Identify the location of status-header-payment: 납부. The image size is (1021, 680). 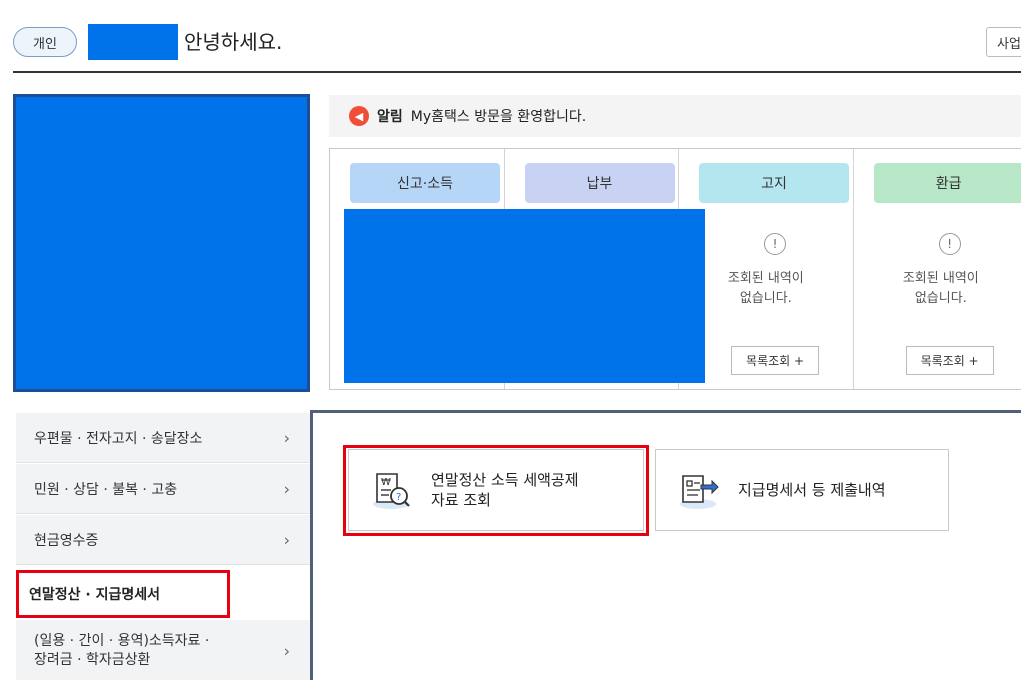
(599, 183).